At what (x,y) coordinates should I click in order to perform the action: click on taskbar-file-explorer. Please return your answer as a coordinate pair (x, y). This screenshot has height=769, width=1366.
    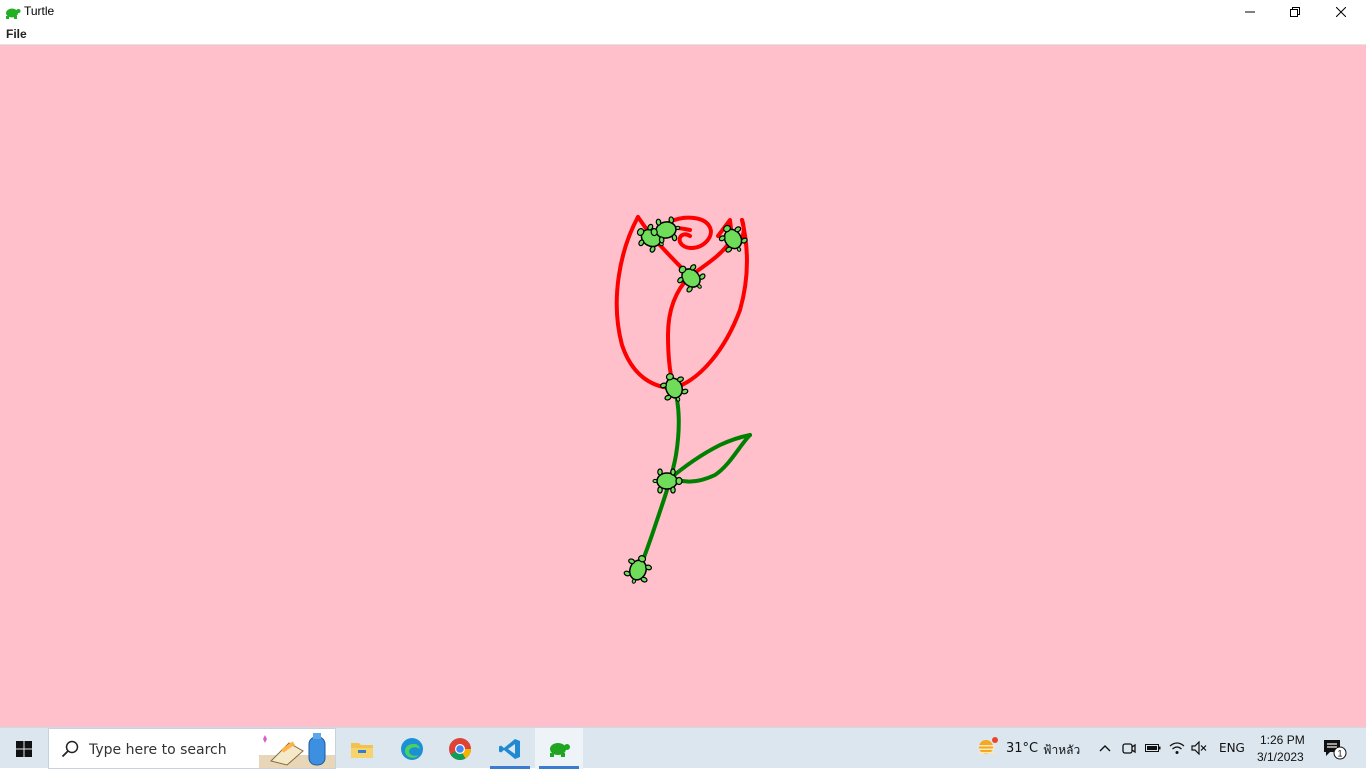
    Looking at the image, I should click on (362, 748).